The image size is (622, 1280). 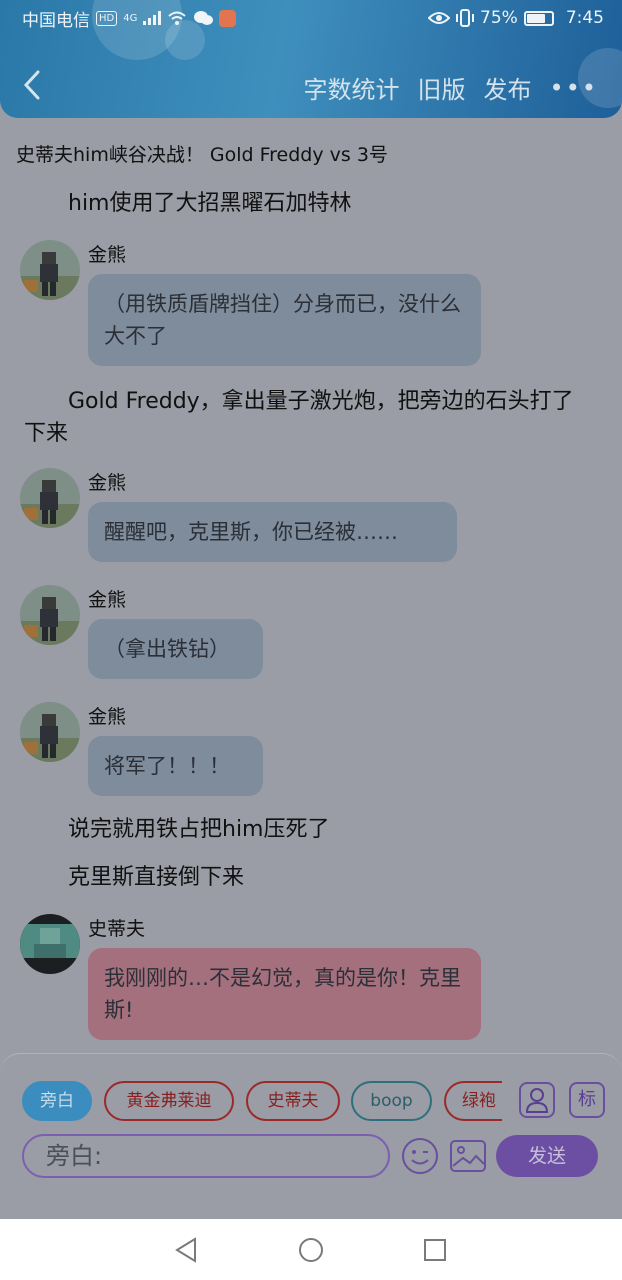 I want to click on chat-message: 史蒂夫 我刚刚的…不是幻觉，真的是你！克里斯!, so click(x=310, y=979).